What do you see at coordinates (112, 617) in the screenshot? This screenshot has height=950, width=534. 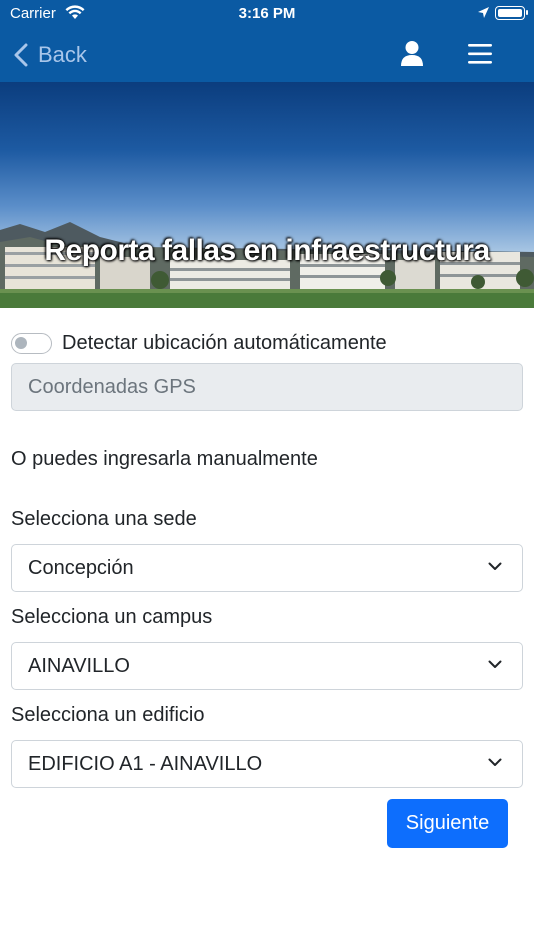 I see `campus-label: Selecciona un campus` at bounding box center [112, 617].